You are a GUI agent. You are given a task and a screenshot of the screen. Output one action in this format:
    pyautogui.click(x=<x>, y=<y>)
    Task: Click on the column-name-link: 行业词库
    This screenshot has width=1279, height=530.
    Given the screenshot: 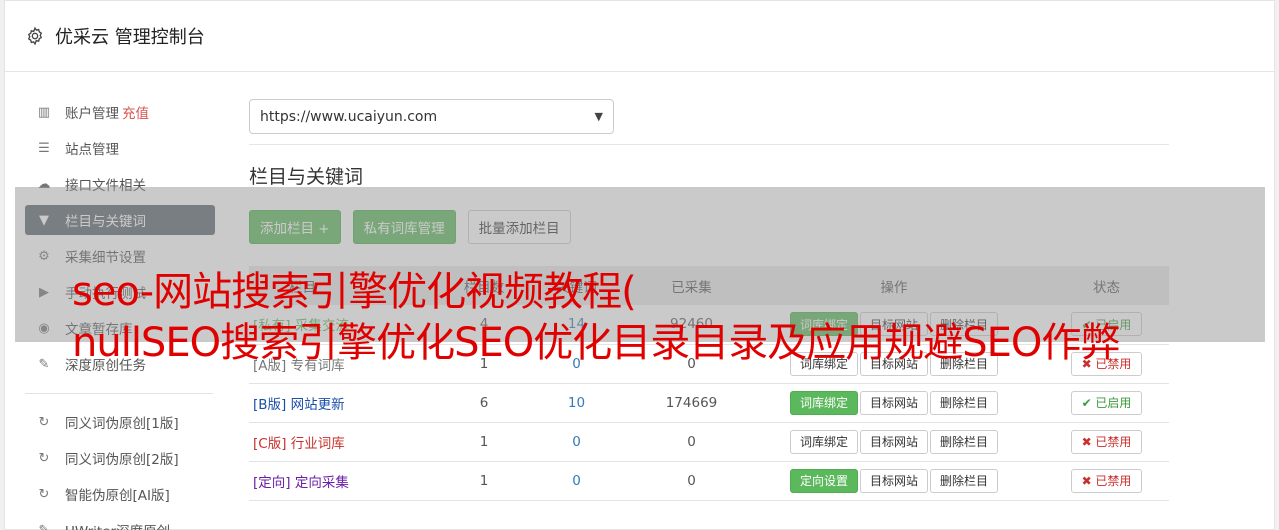 What is the action you would take?
    pyautogui.click(x=318, y=444)
    